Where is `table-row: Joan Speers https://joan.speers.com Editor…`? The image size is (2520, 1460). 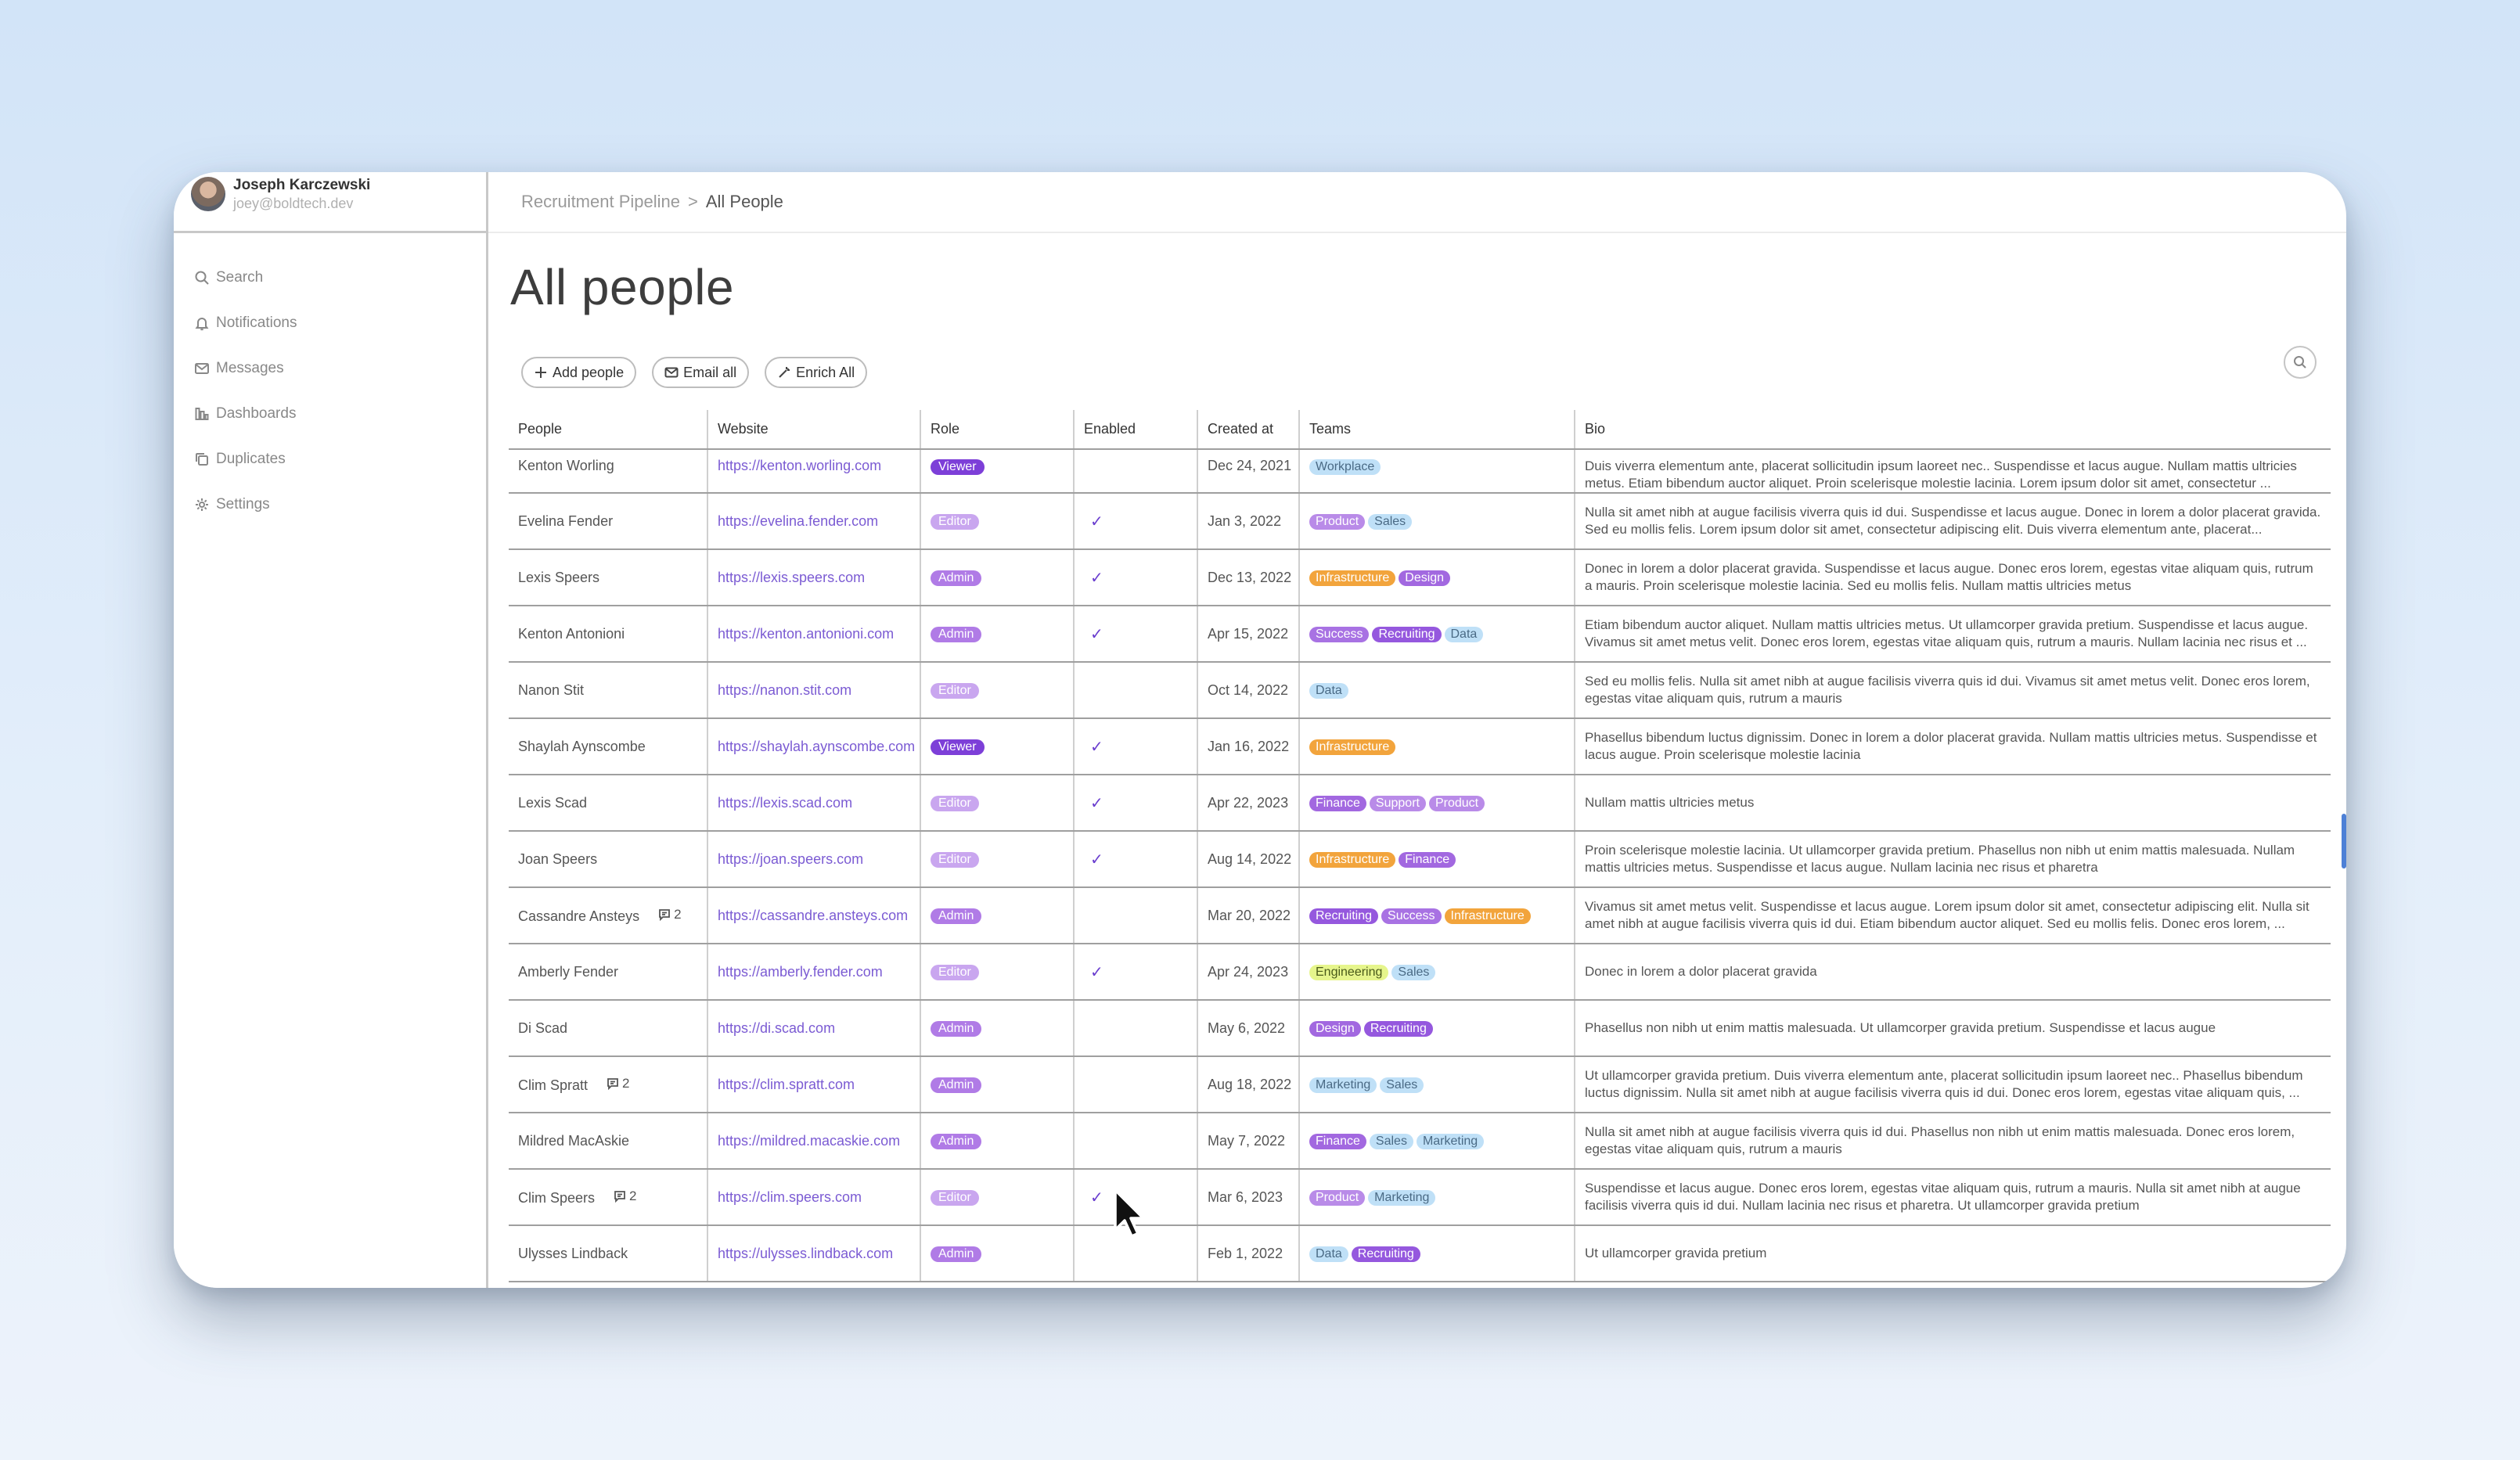
table-row: Joan Speers https://joan.speers.com Editor… is located at coordinates (1420, 859).